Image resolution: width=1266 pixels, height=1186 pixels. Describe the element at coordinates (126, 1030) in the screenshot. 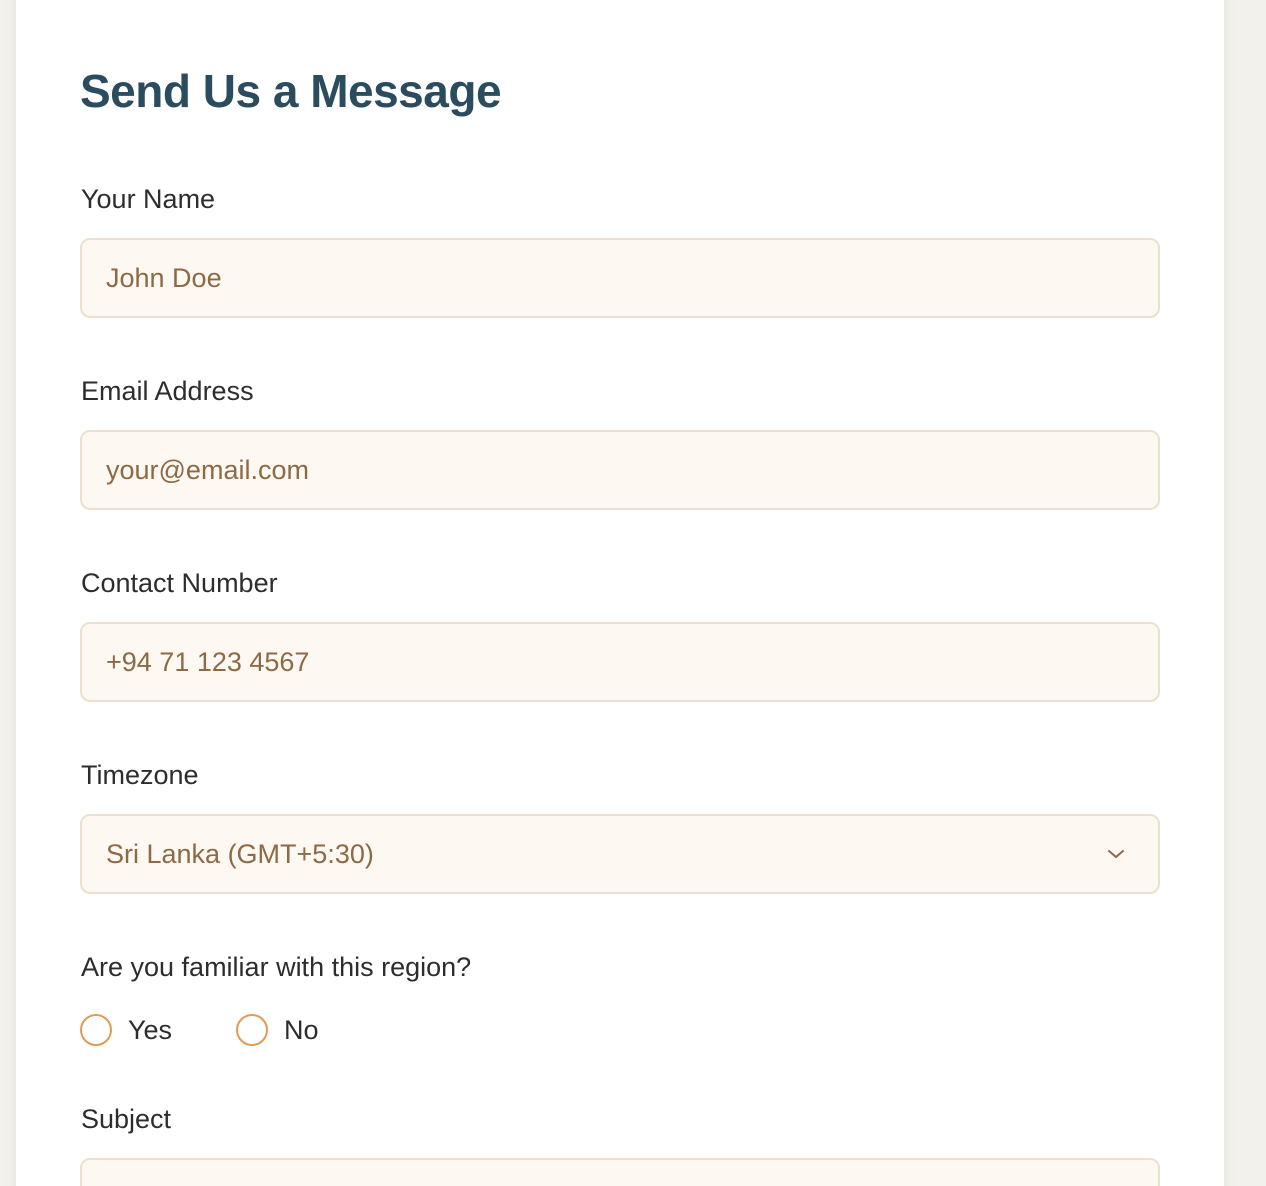

I see `radio-option-yes: Yes` at that location.